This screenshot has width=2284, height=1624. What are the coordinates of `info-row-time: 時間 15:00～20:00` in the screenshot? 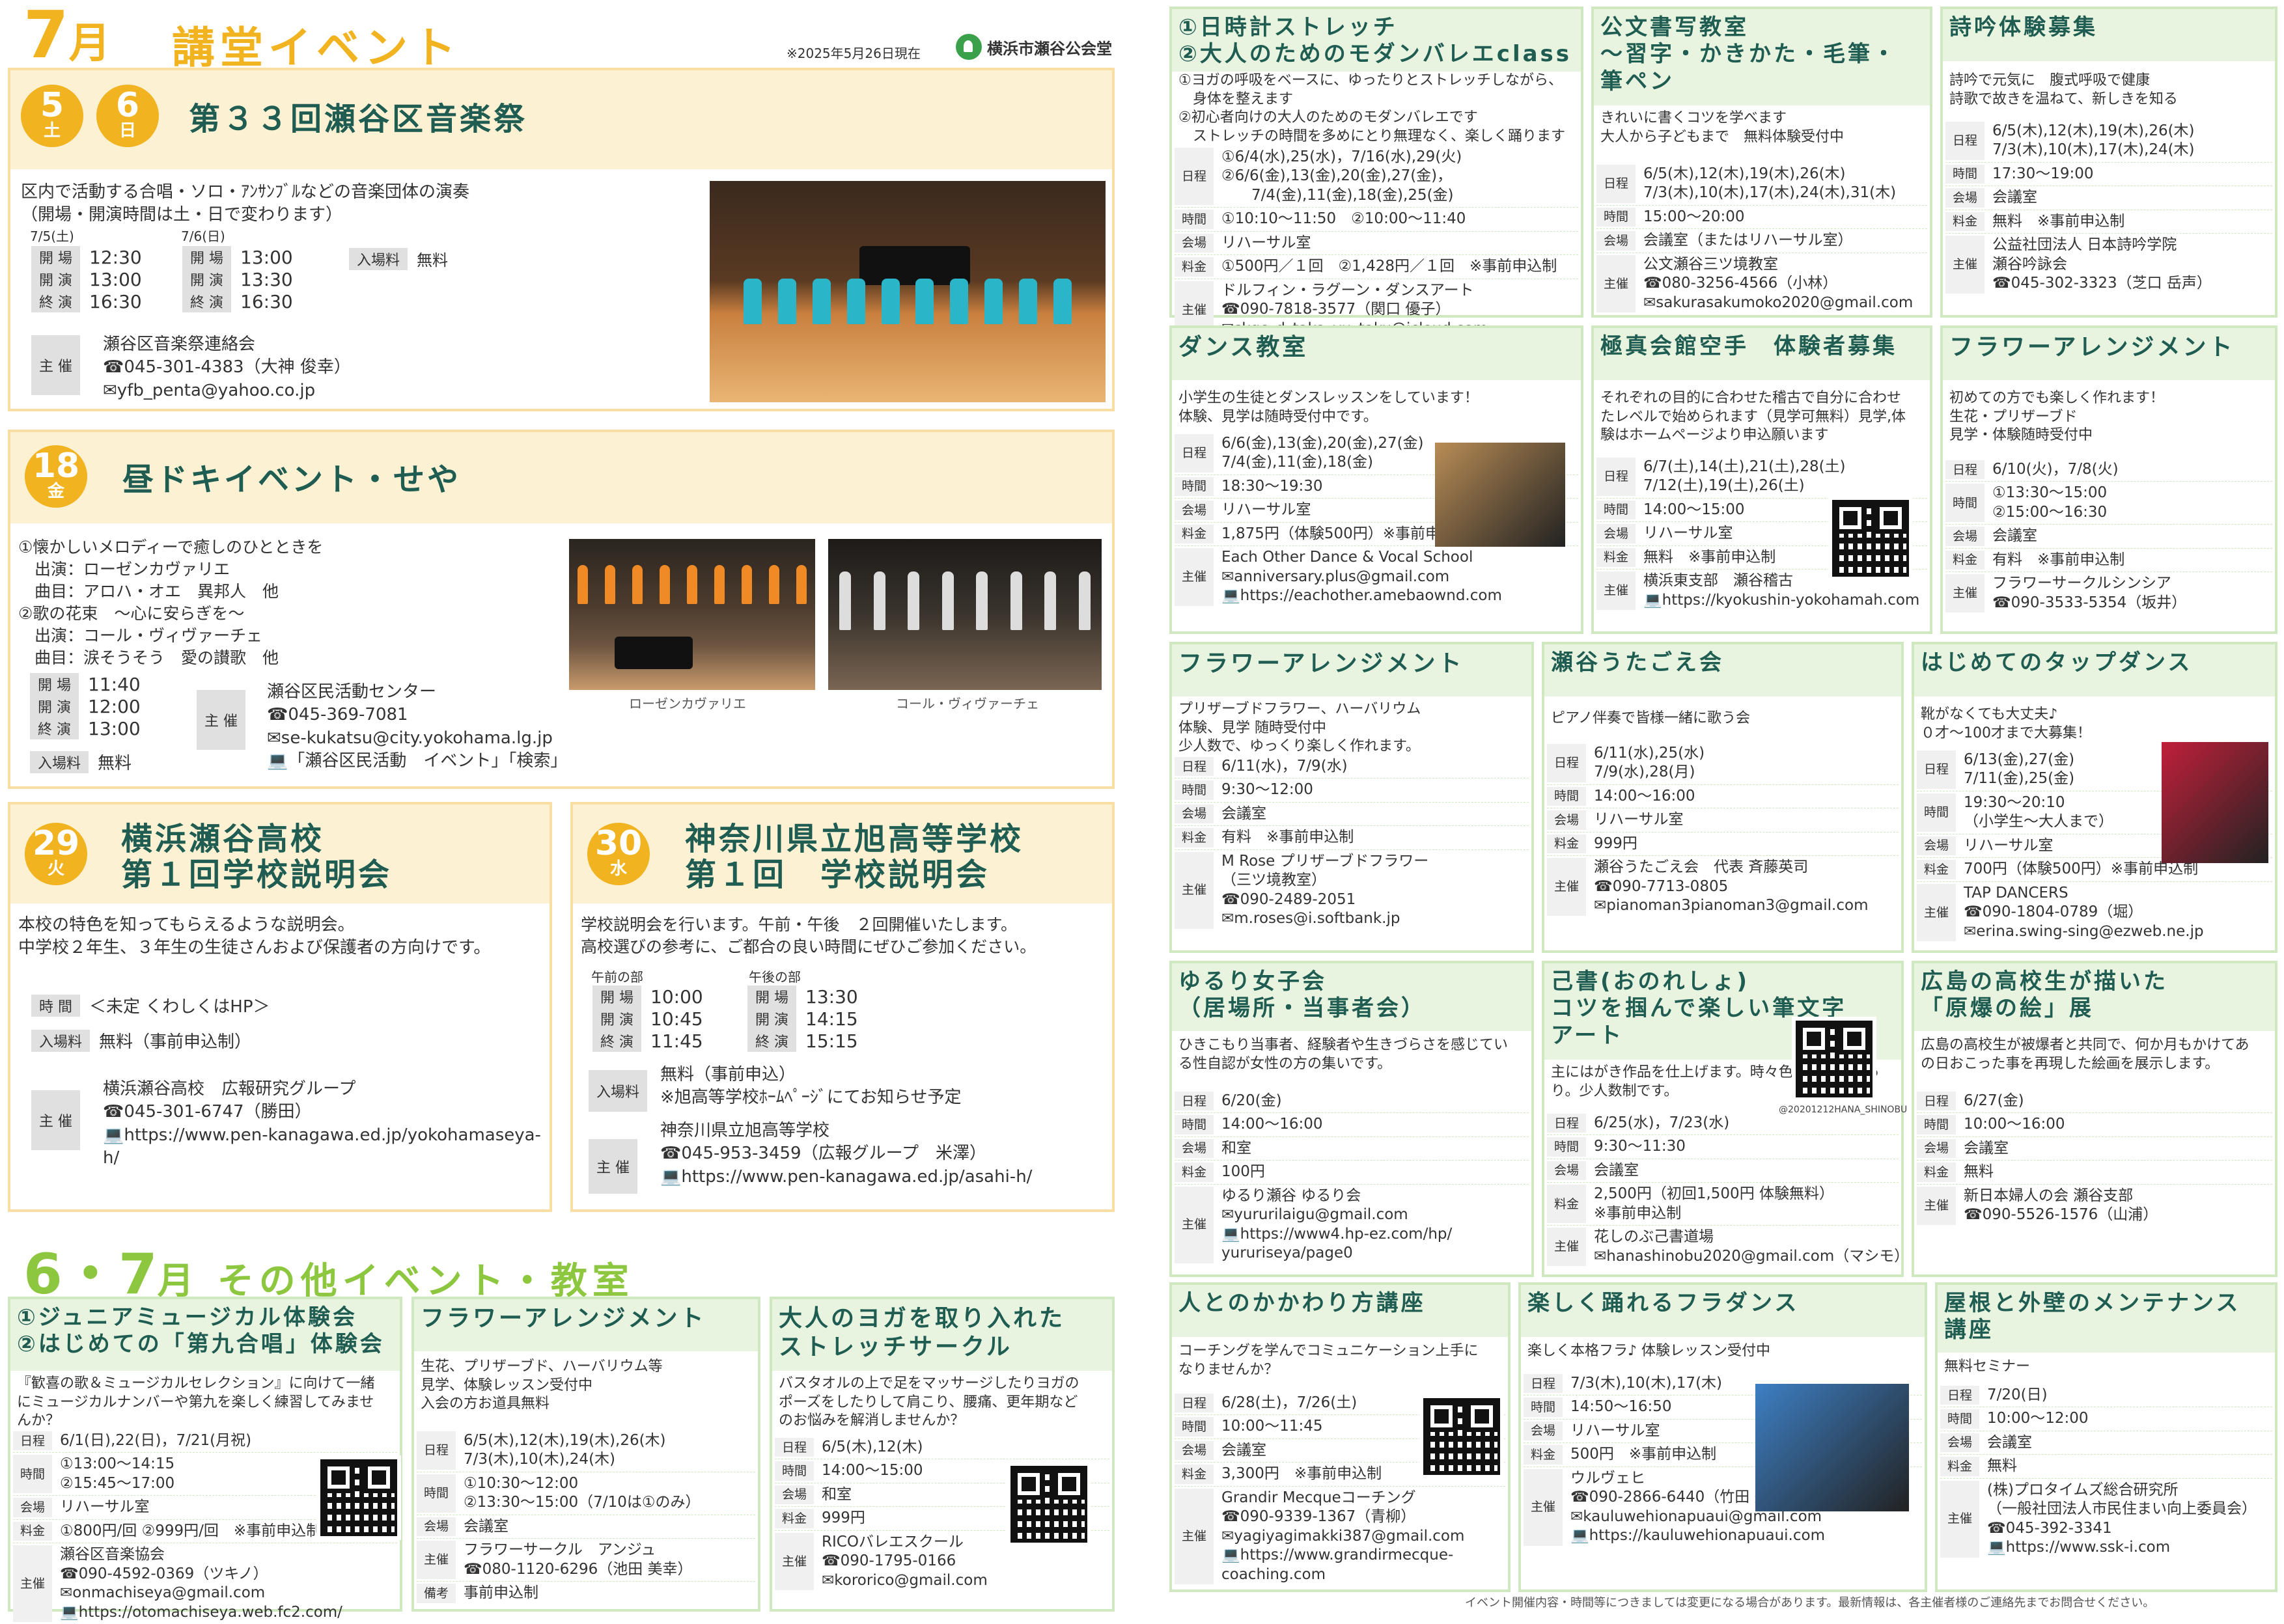 It's located at (1762, 218).